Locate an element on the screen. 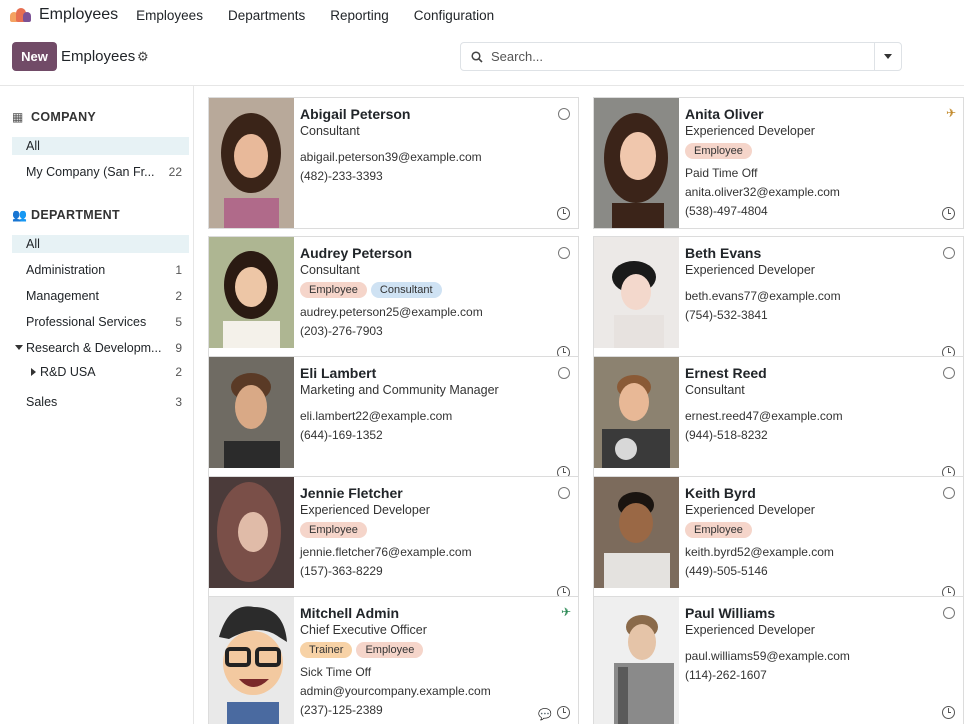 The image size is (964, 724). employee-tags: Trainer Employee is located at coordinates (362, 650).